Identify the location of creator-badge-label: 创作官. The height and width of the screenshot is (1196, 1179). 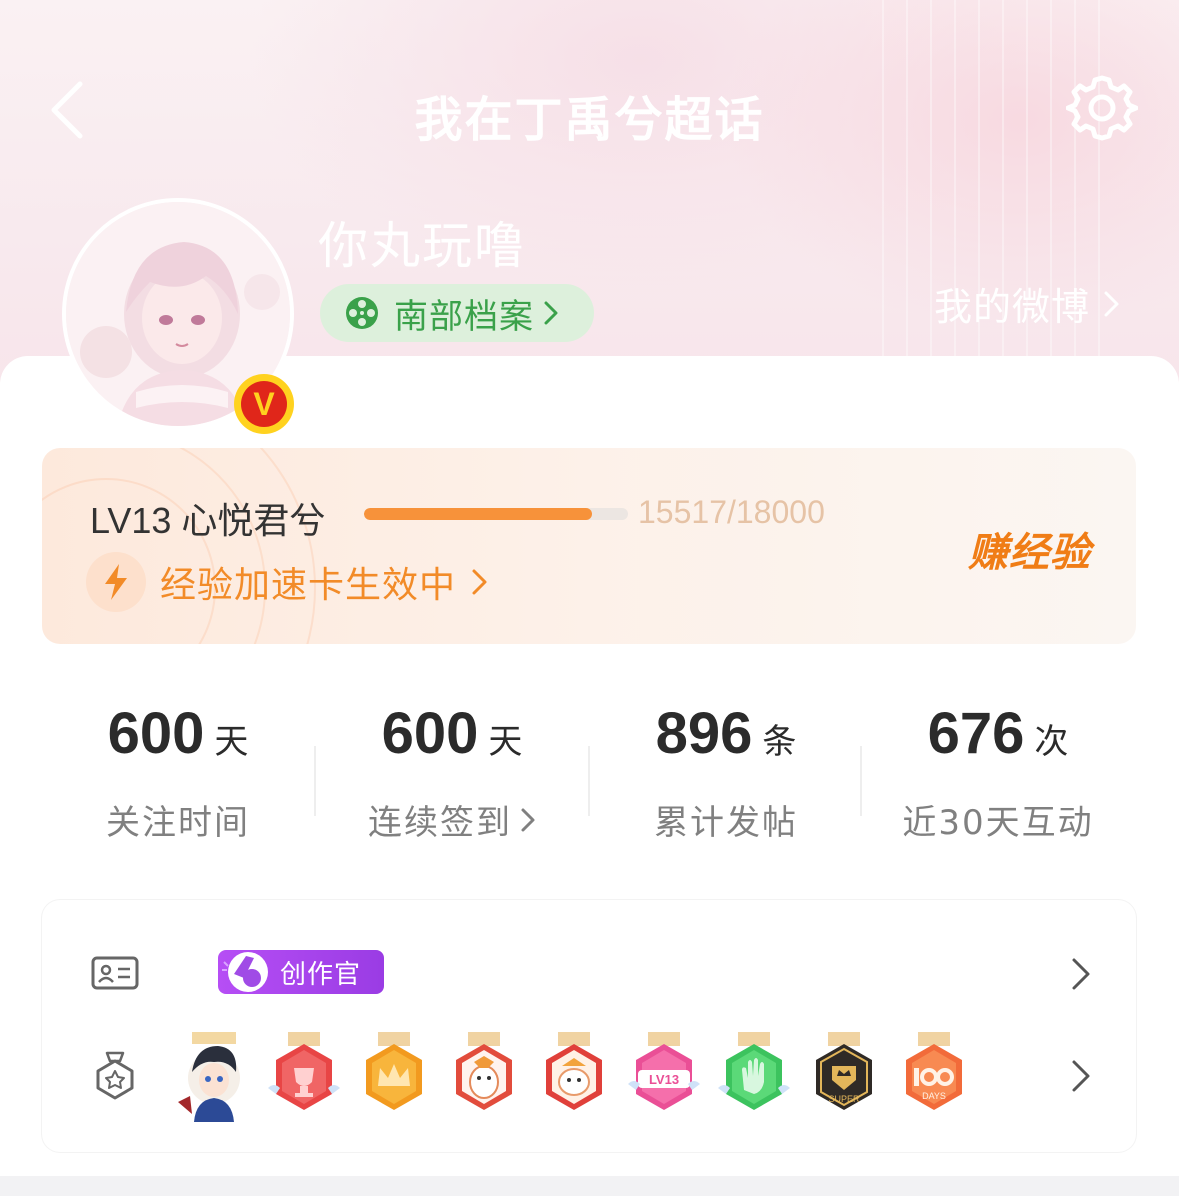
(321, 974).